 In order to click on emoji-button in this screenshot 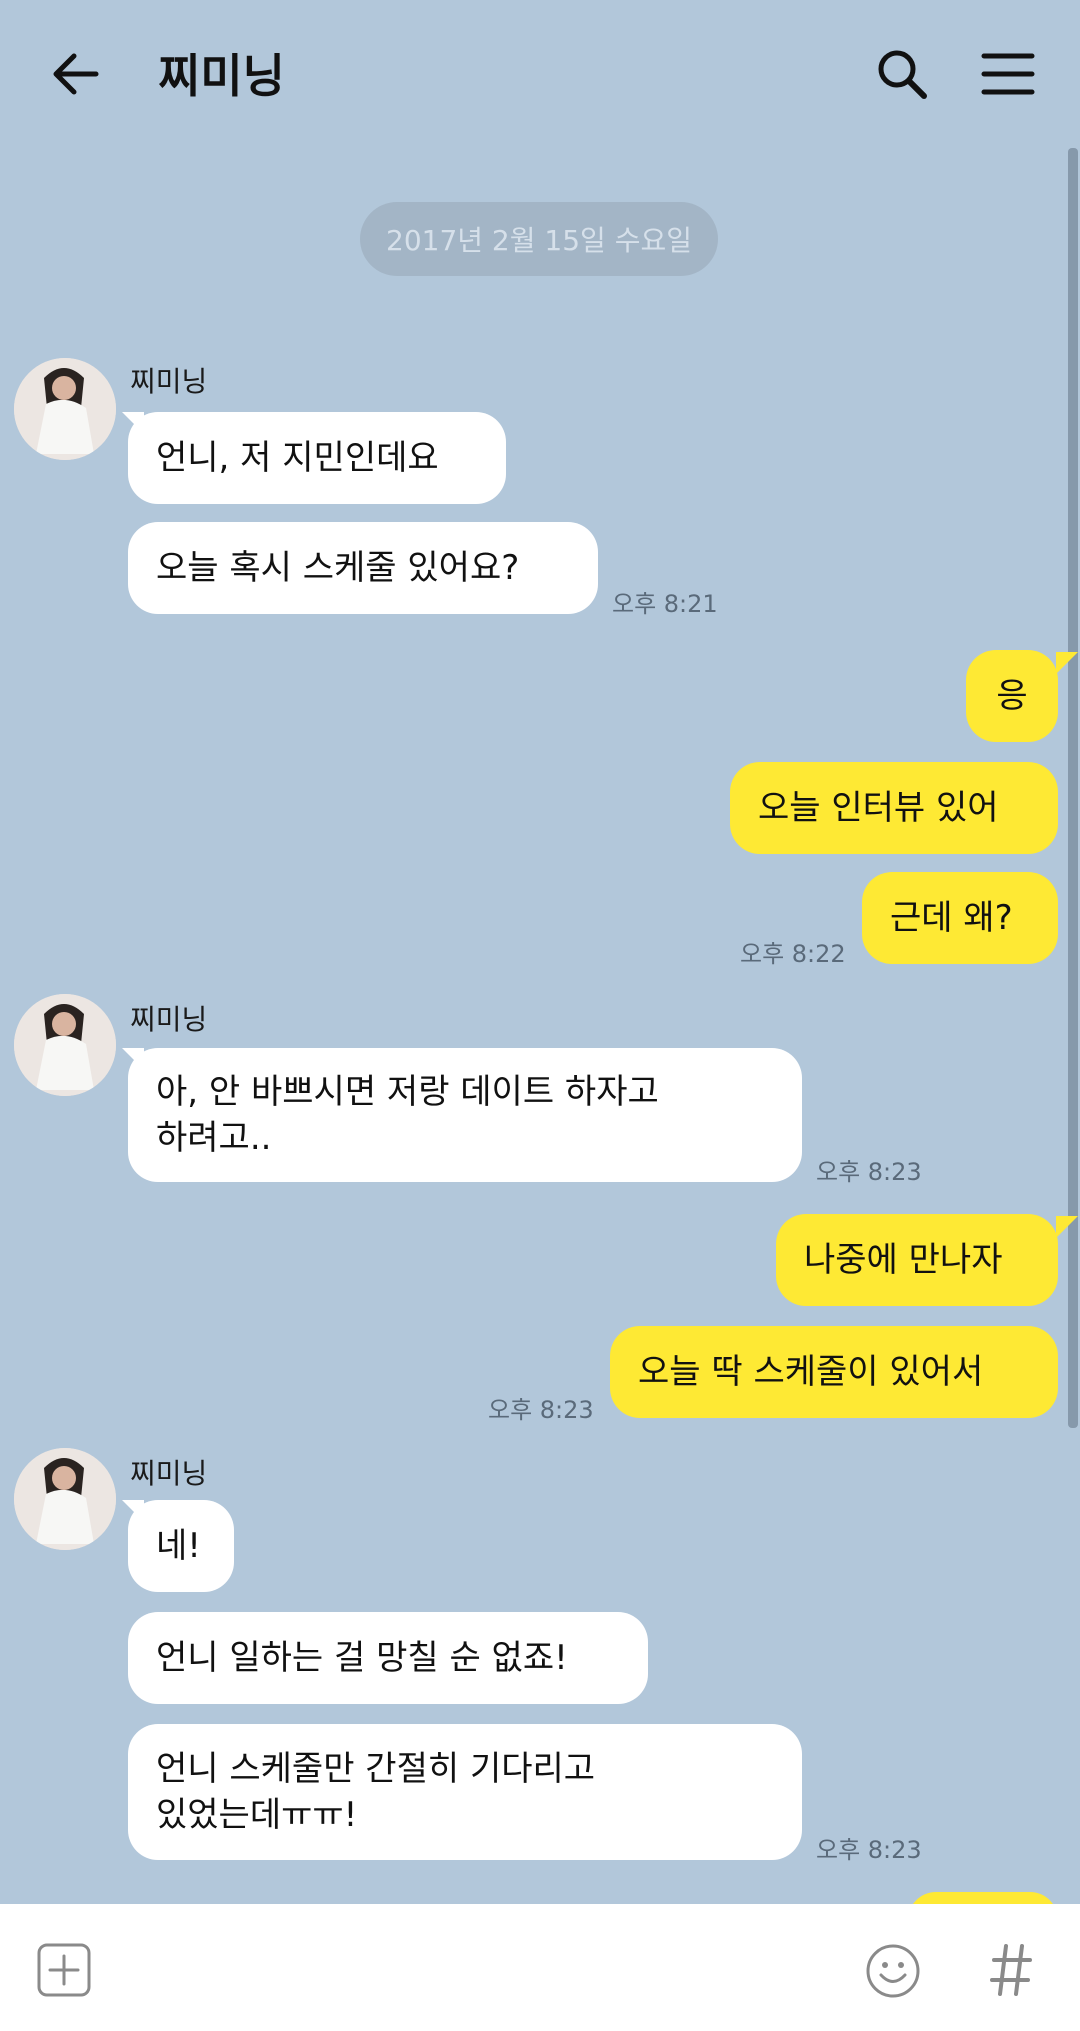, I will do `click(893, 1971)`.